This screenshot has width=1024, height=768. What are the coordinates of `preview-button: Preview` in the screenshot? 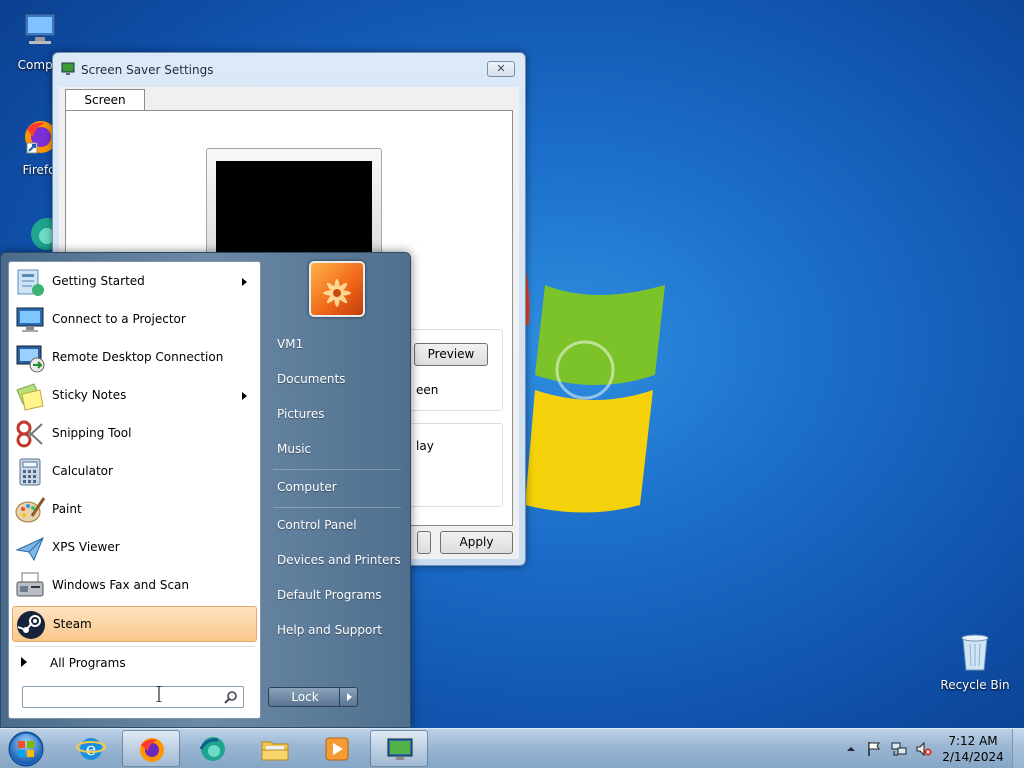 It's located at (451, 354).